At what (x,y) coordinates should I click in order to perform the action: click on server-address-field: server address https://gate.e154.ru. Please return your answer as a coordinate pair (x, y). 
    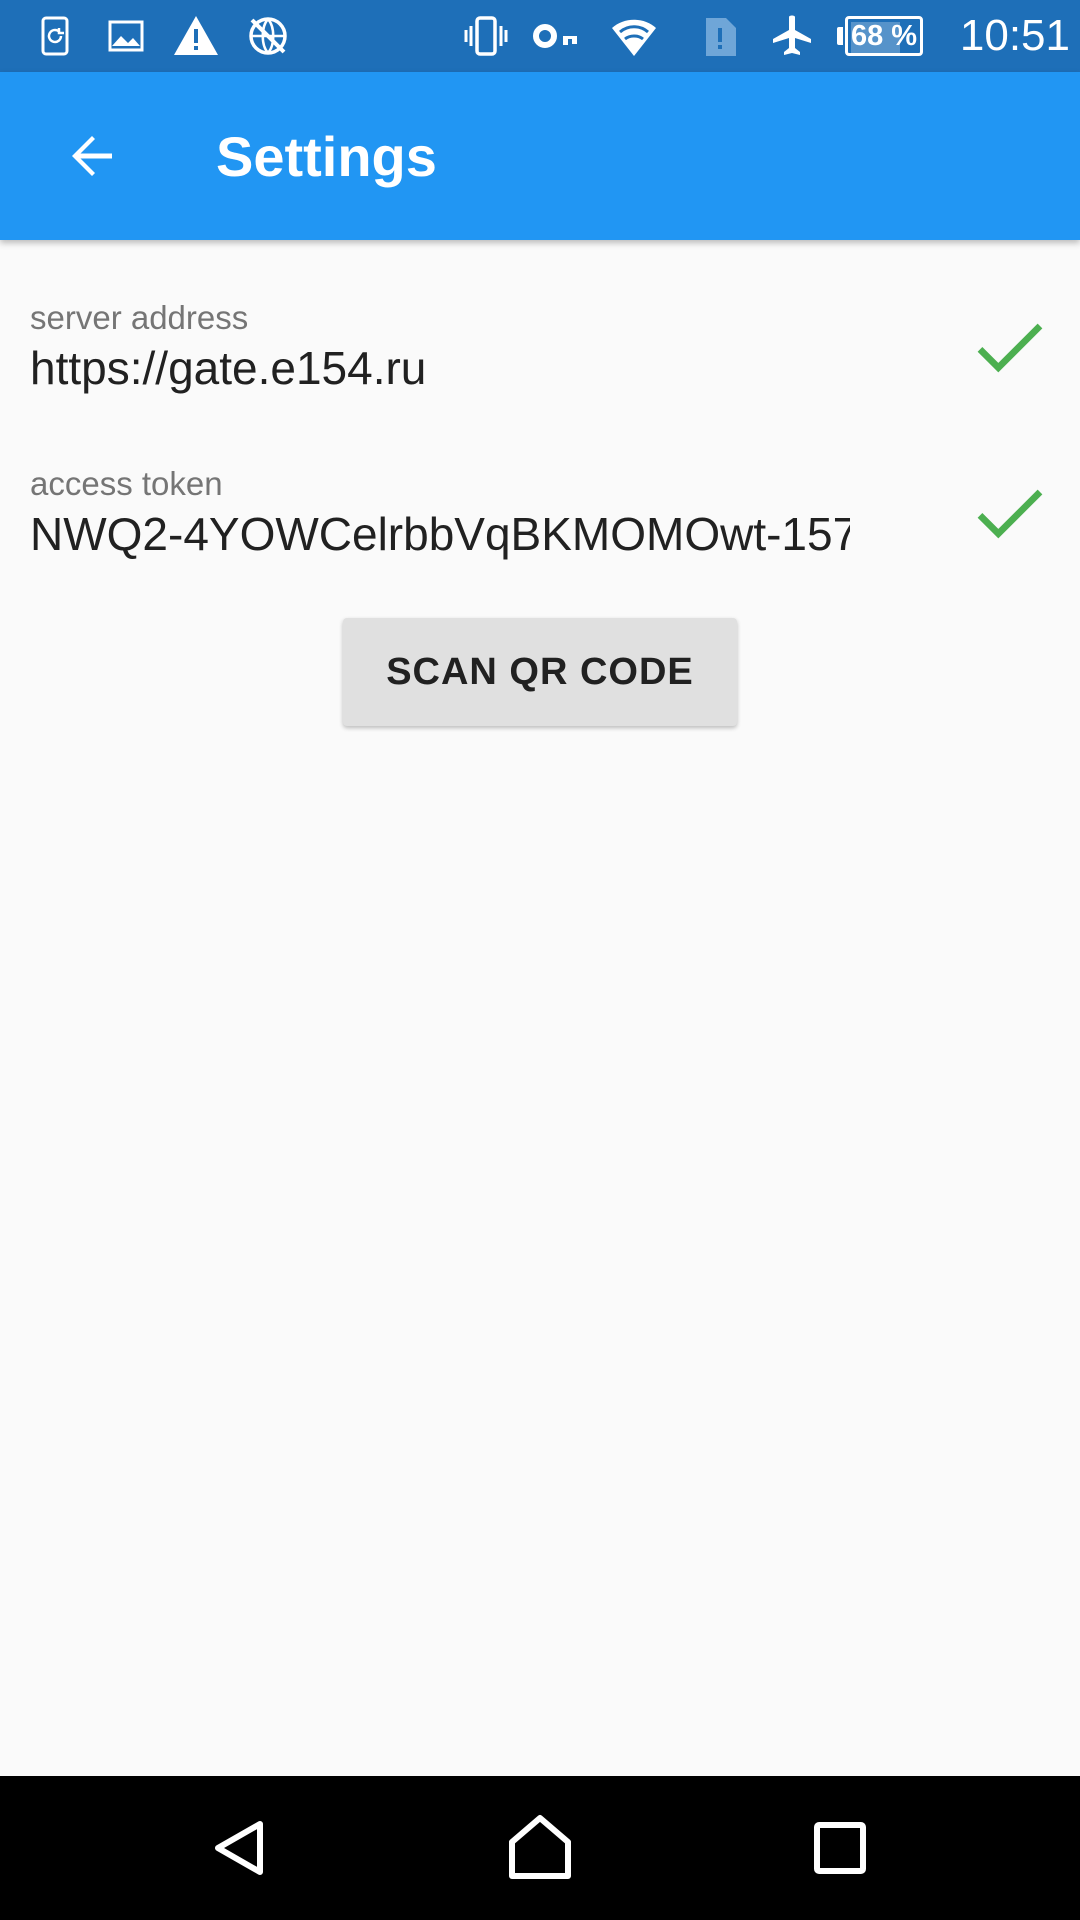
    Looking at the image, I should click on (540, 368).